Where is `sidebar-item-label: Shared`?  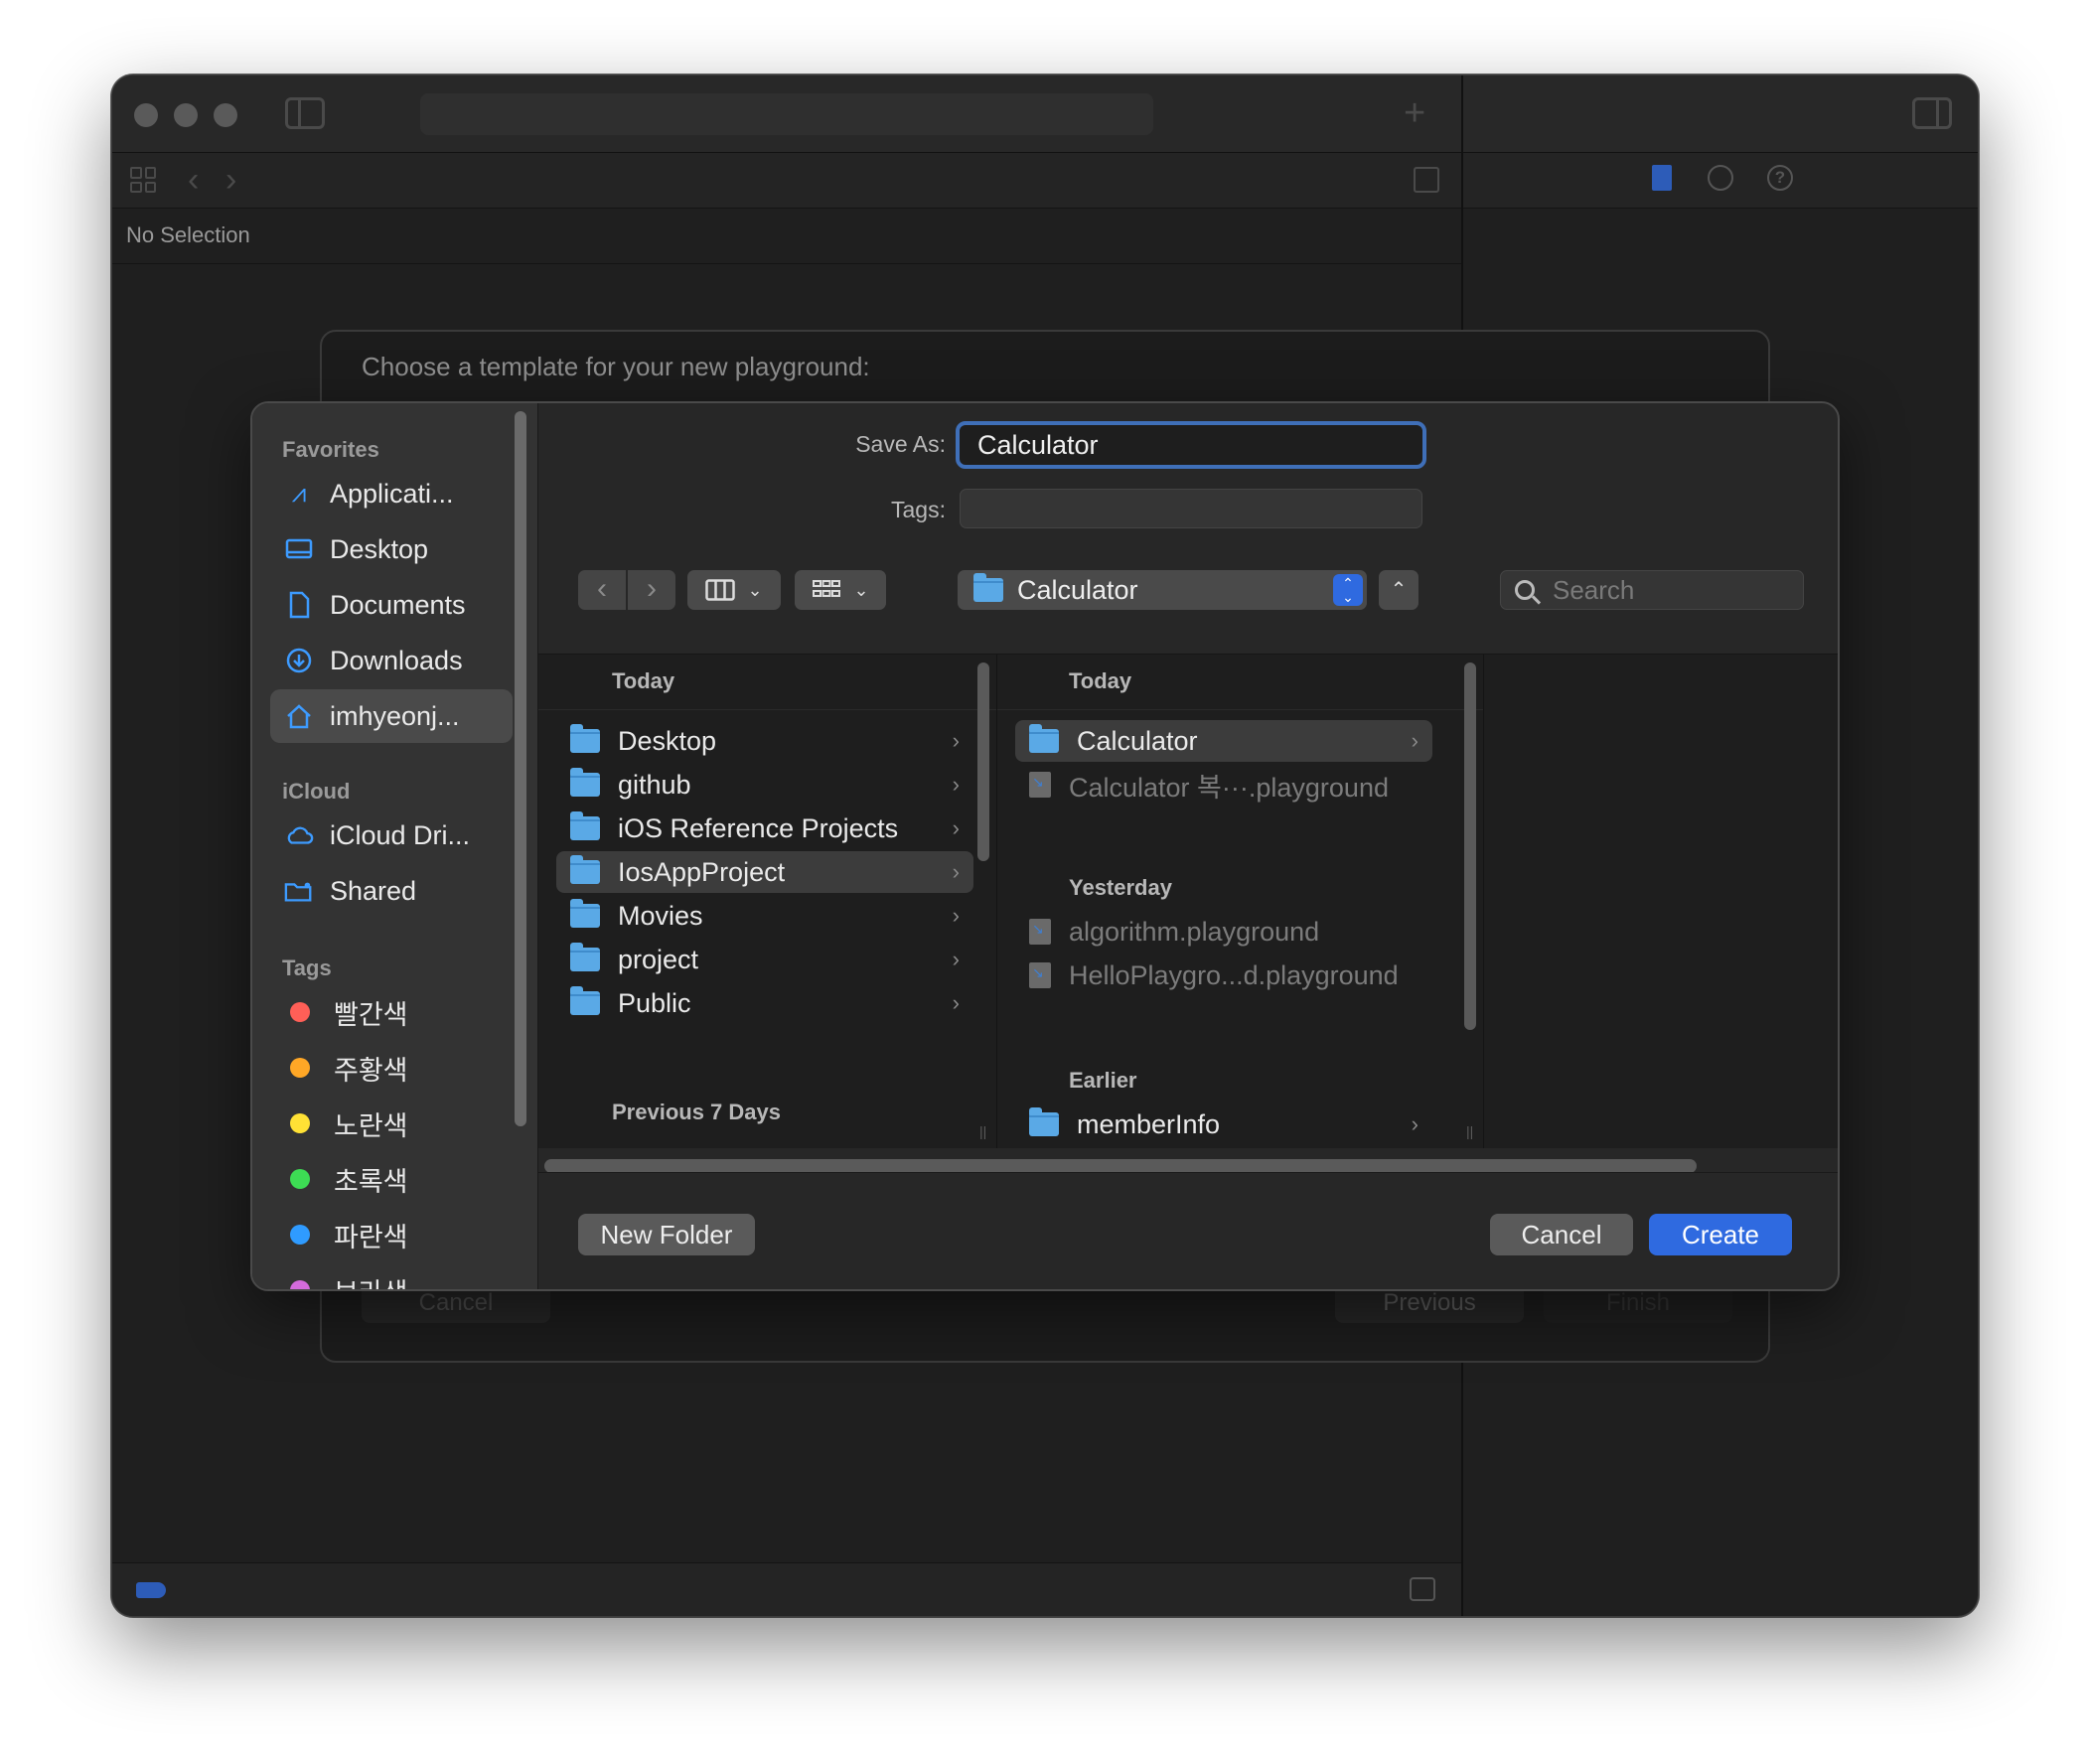 sidebar-item-label: Shared is located at coordinates (373, 890).